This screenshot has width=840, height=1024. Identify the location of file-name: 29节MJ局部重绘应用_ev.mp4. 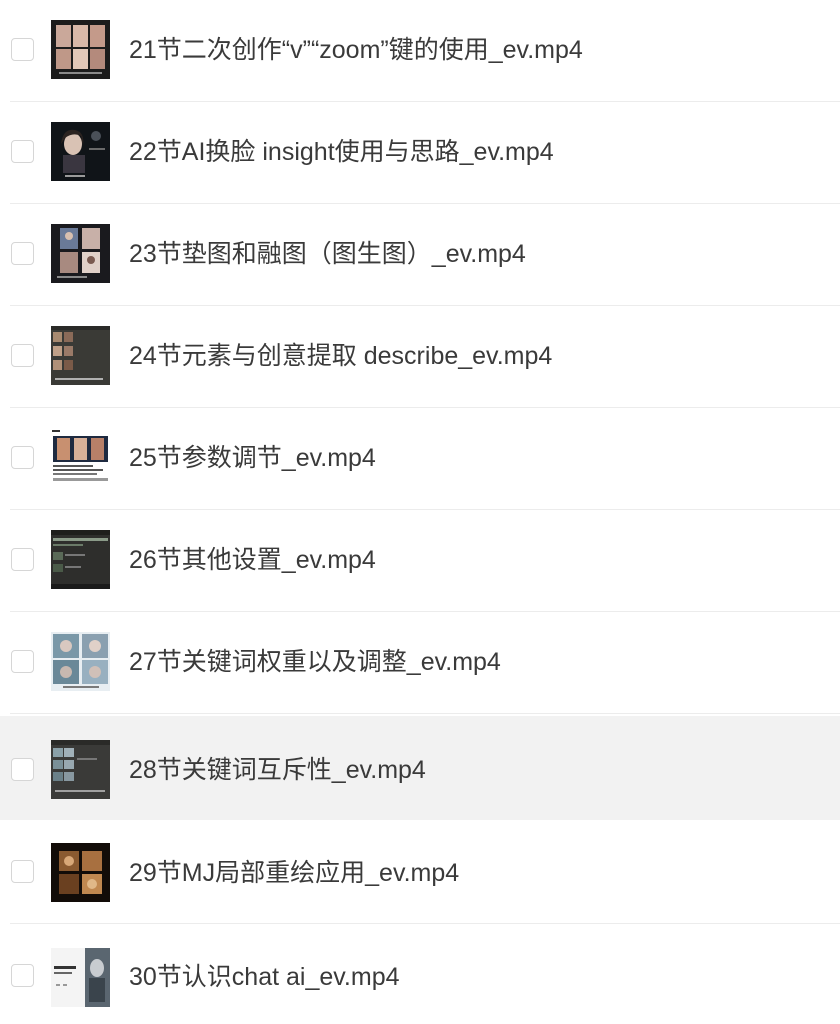
(294, 873).